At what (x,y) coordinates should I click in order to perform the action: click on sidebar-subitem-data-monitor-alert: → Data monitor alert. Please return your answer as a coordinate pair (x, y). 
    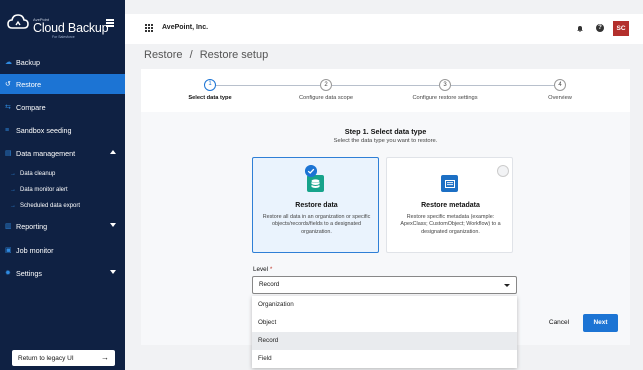
    Looking at the image, I should click on (62, 189).